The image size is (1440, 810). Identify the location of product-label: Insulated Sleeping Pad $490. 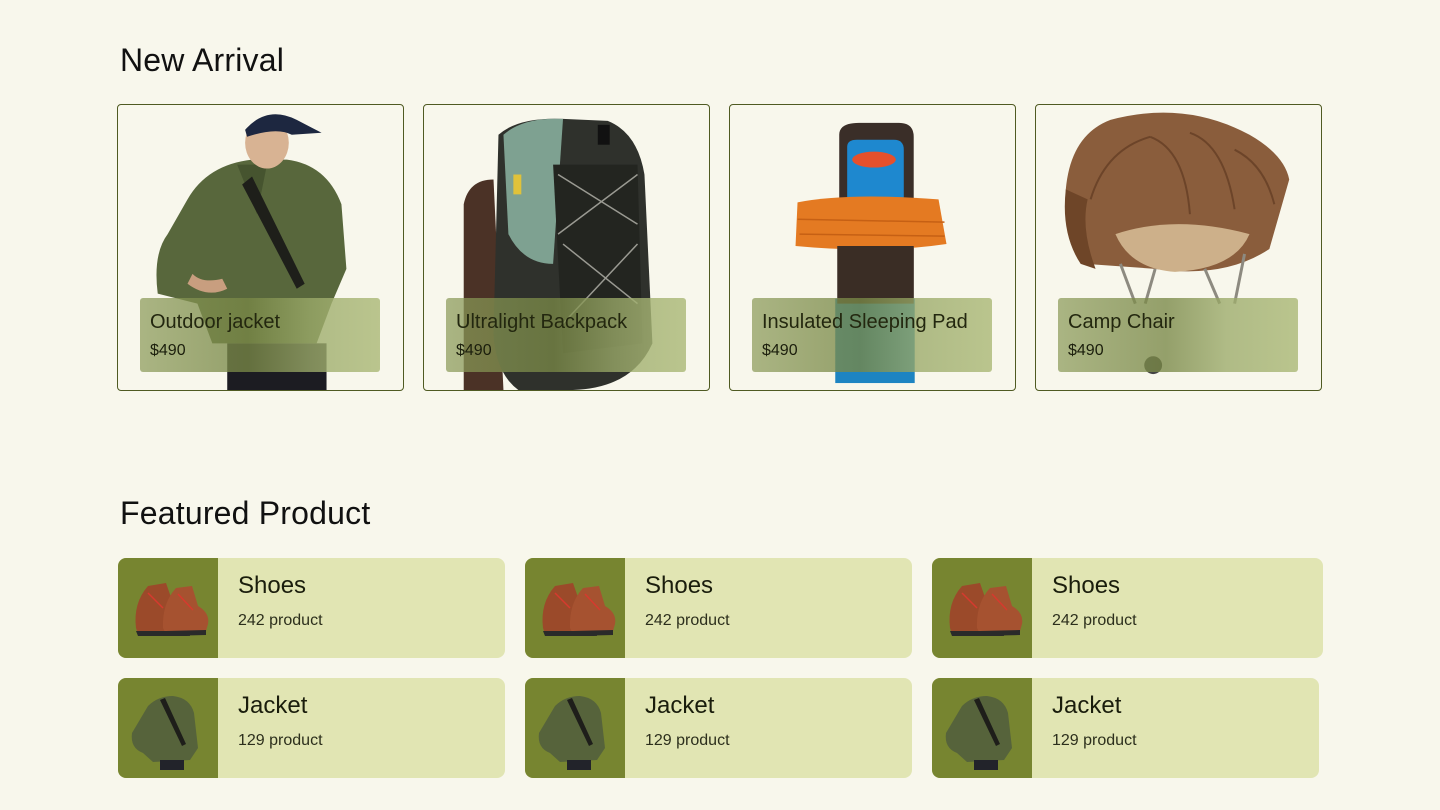
(872, 335).